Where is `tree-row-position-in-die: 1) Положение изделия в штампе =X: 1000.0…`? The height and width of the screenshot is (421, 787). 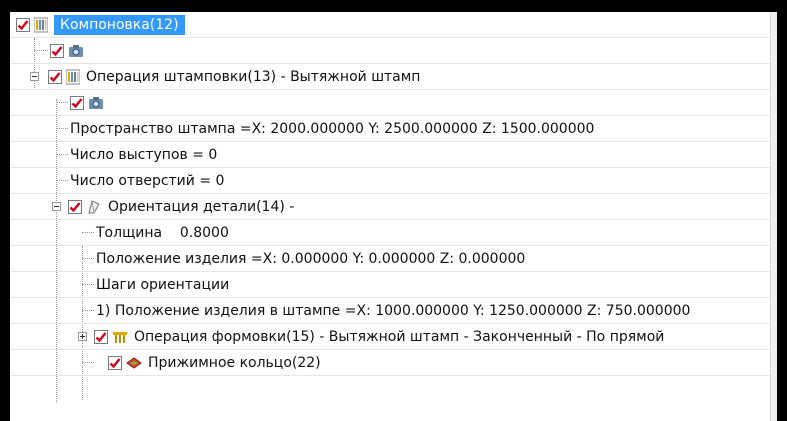 tree-row-position-in-die: 1) Положение изделия в штампе =X: 1000.0… is located at coordinates (390, 311).